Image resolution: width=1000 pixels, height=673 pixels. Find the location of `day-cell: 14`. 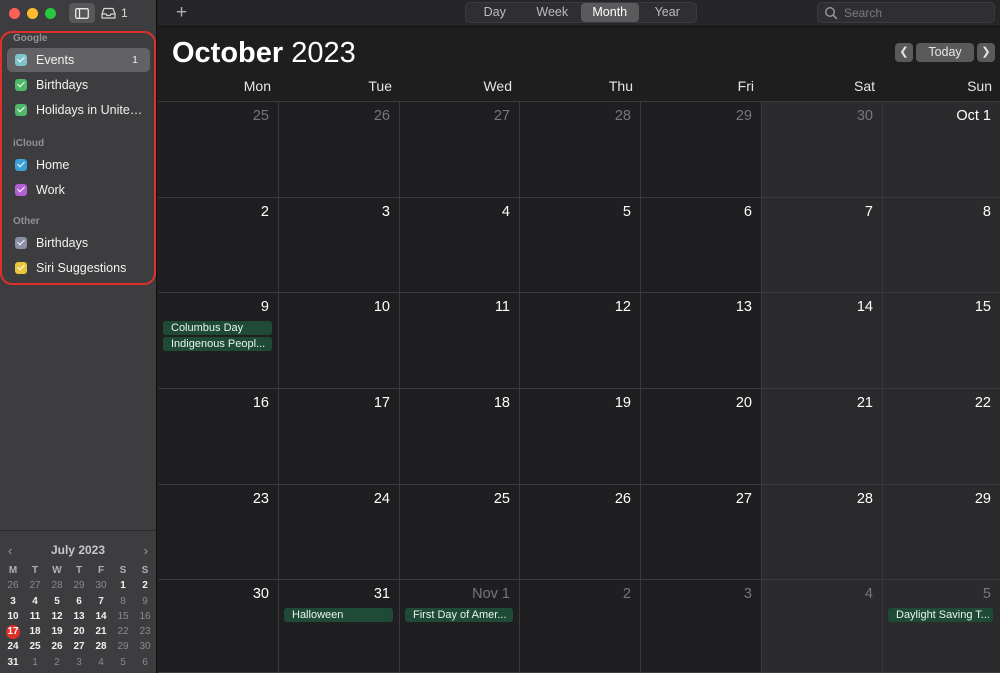

day-cell: 14 is located at coordinates (822, 341).